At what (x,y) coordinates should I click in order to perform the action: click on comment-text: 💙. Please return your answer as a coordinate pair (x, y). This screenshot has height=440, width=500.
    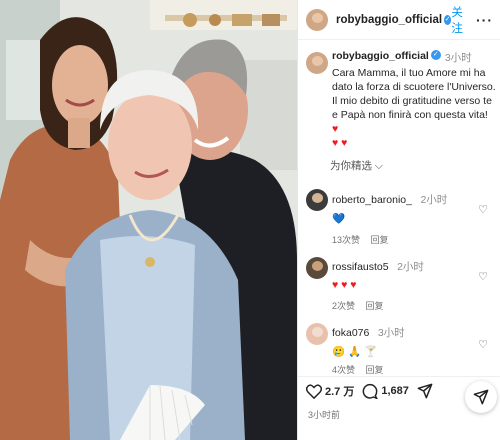
    Looking at the image, I should click on (339, 219).